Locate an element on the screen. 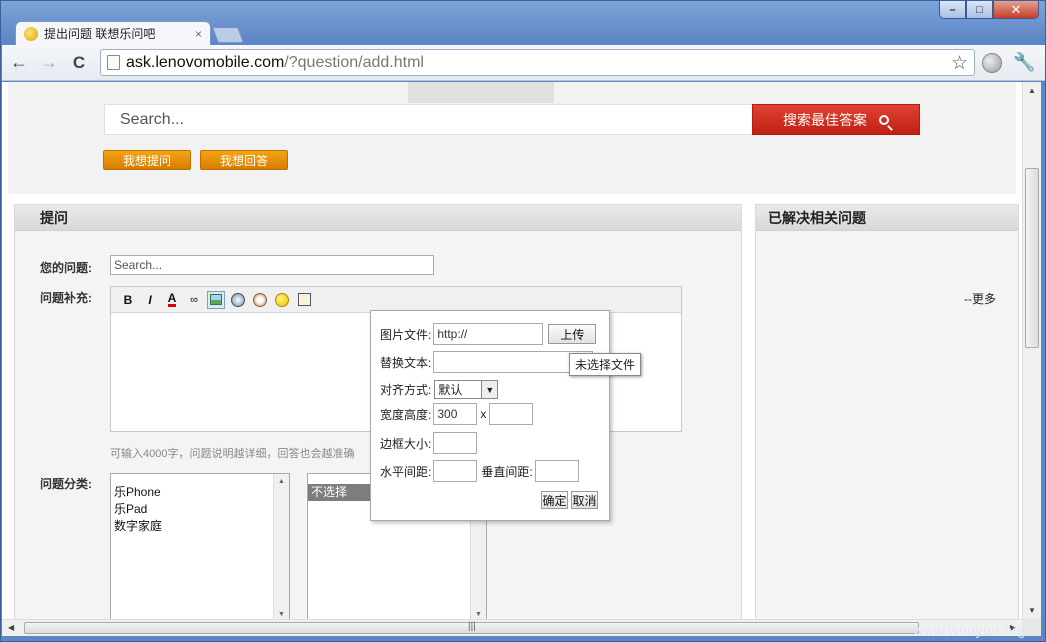  hspace-label: 水平间距: is located at coordinates (406, 471).